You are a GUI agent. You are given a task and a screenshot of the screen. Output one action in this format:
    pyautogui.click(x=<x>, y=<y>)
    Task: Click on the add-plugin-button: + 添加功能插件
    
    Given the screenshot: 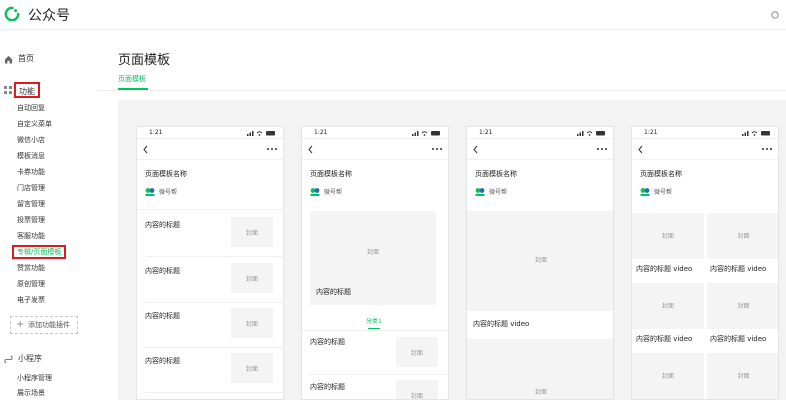 What is the action you would take?
    pyautogui.click(x=44, y=325)
    